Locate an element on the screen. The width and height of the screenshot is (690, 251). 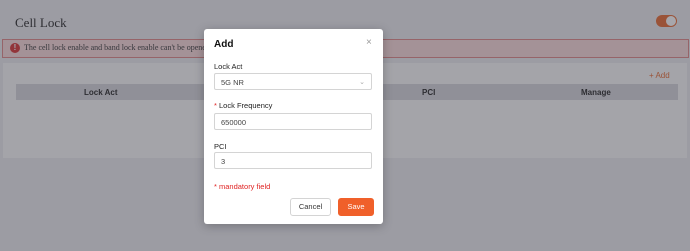
pci-value: 3 is located at coordinates (223, 161).